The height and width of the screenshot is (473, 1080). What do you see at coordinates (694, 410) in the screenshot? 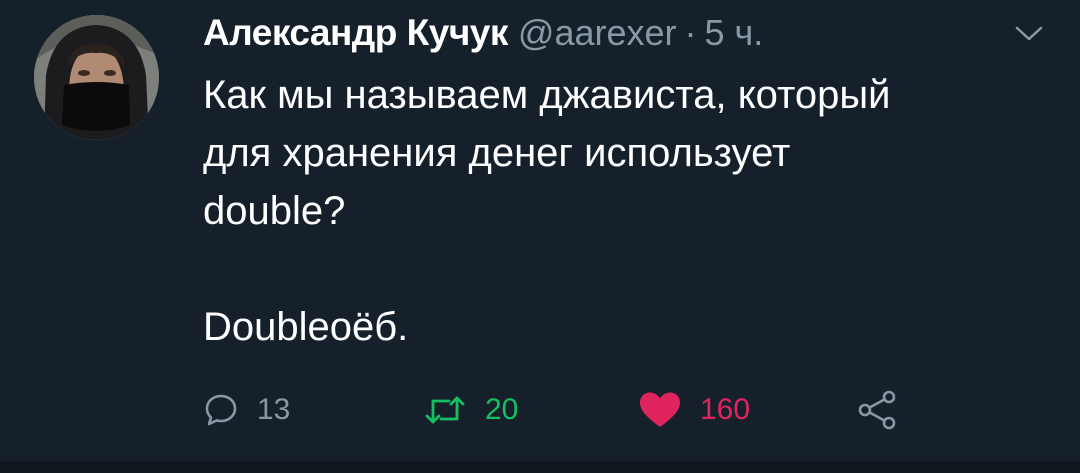
I see `like-button: 160` at bounding box center [694, 410].